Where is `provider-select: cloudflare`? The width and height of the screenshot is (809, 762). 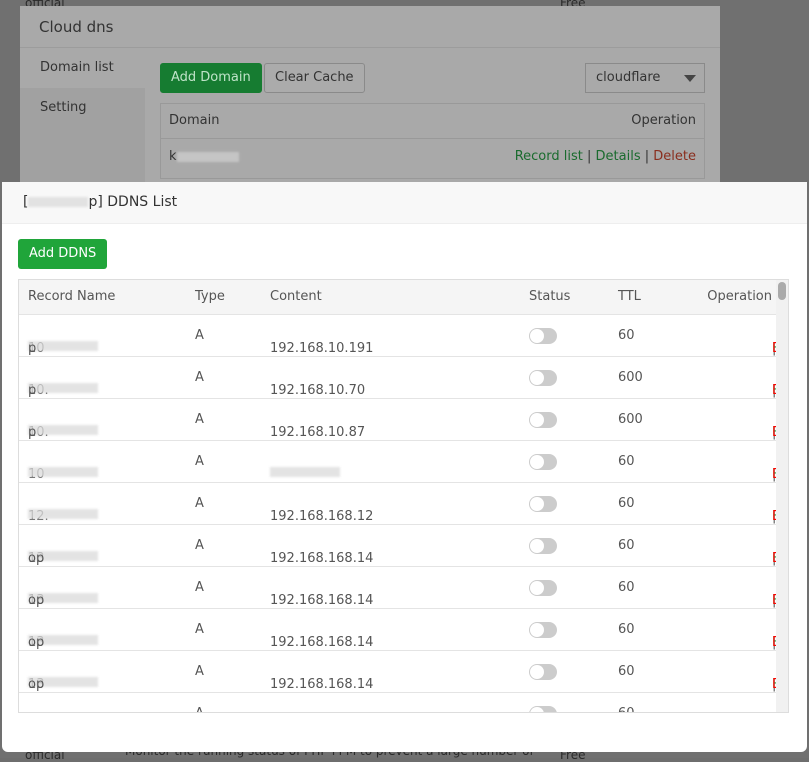
provider-select: cloudflare is located at coordinates (645, 78).